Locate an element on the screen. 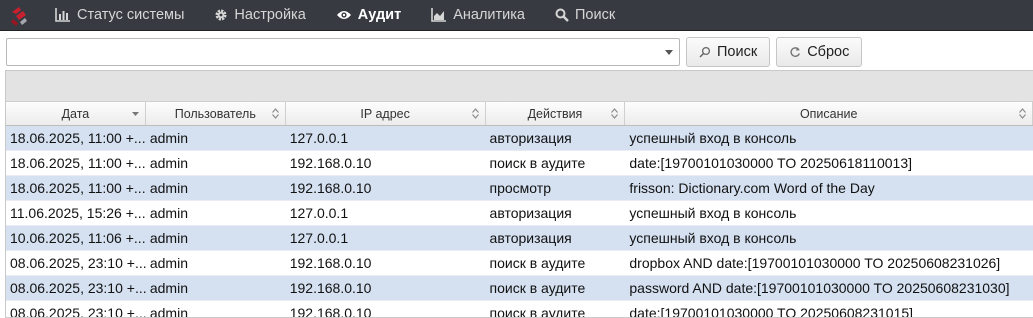 Image resolution: width=1033 pixels, height=318 pixels. audit-search-bar: Поиск Сброс is located at coordinates (516, 52).